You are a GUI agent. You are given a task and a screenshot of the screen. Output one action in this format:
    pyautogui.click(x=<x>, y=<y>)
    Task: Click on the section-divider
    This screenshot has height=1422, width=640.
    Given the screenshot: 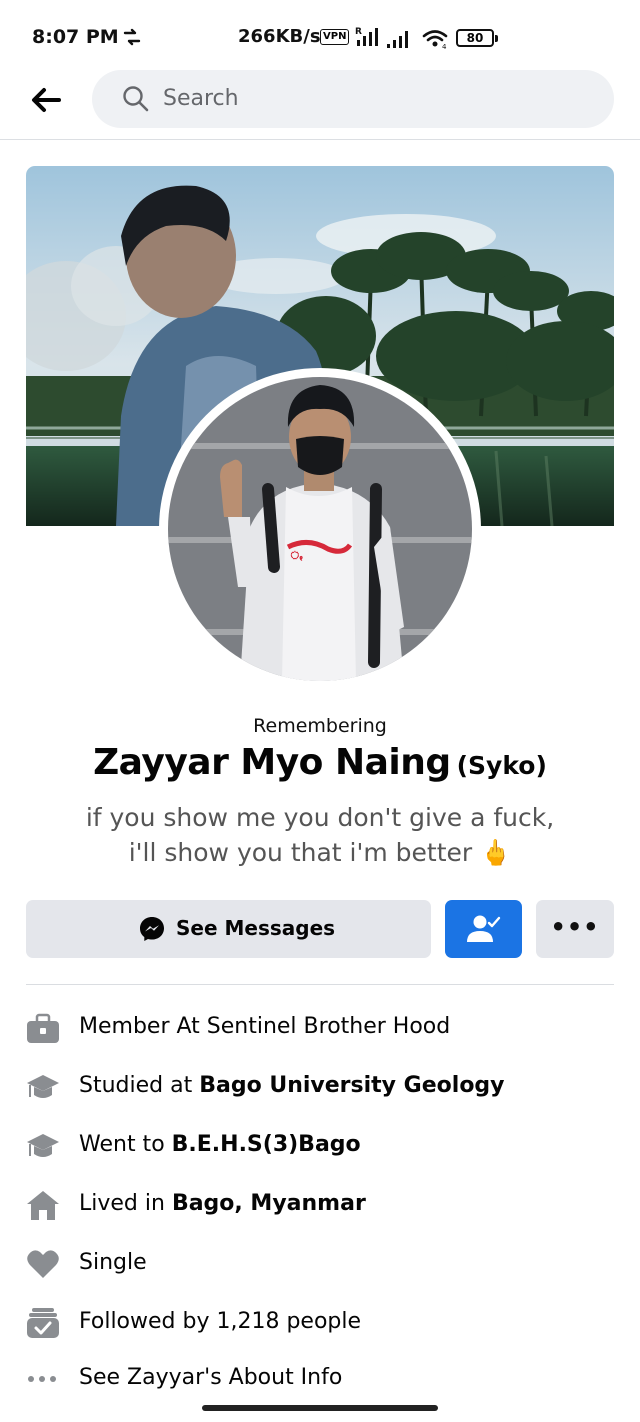 What is the action you would take?
    pyautogui.click(x=320, y=984)
    